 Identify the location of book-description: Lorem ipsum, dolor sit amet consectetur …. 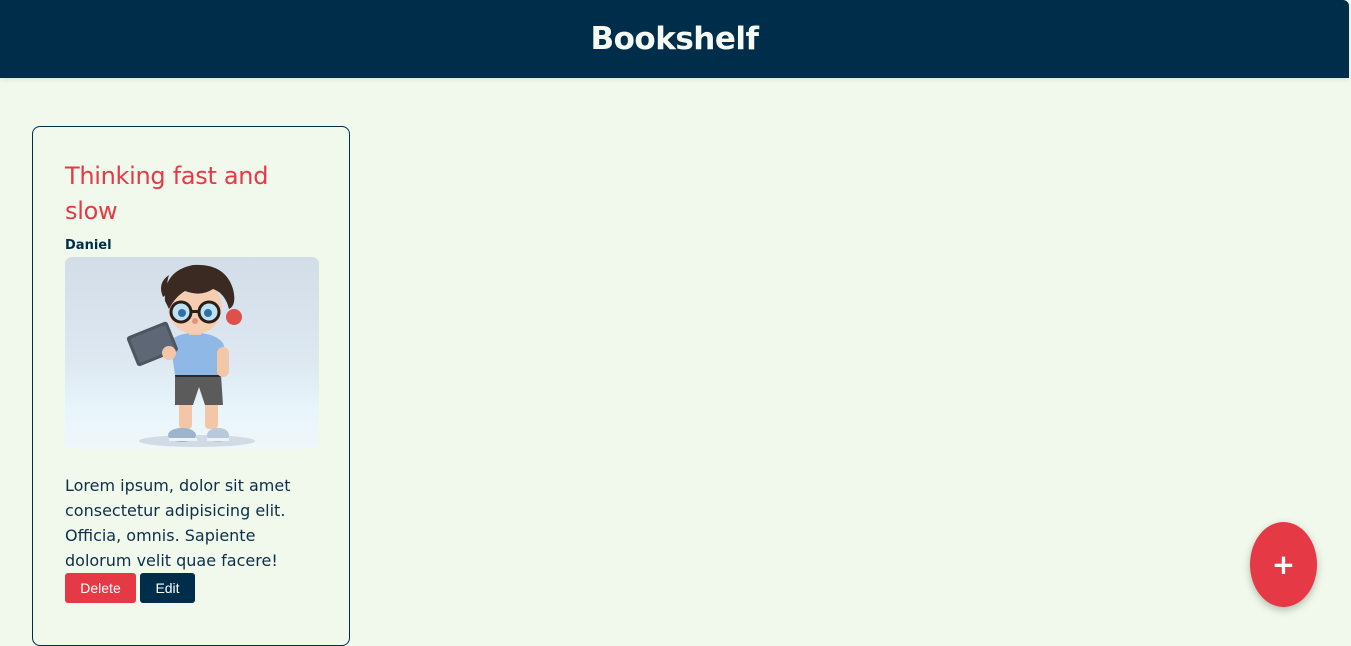
(178, 523).